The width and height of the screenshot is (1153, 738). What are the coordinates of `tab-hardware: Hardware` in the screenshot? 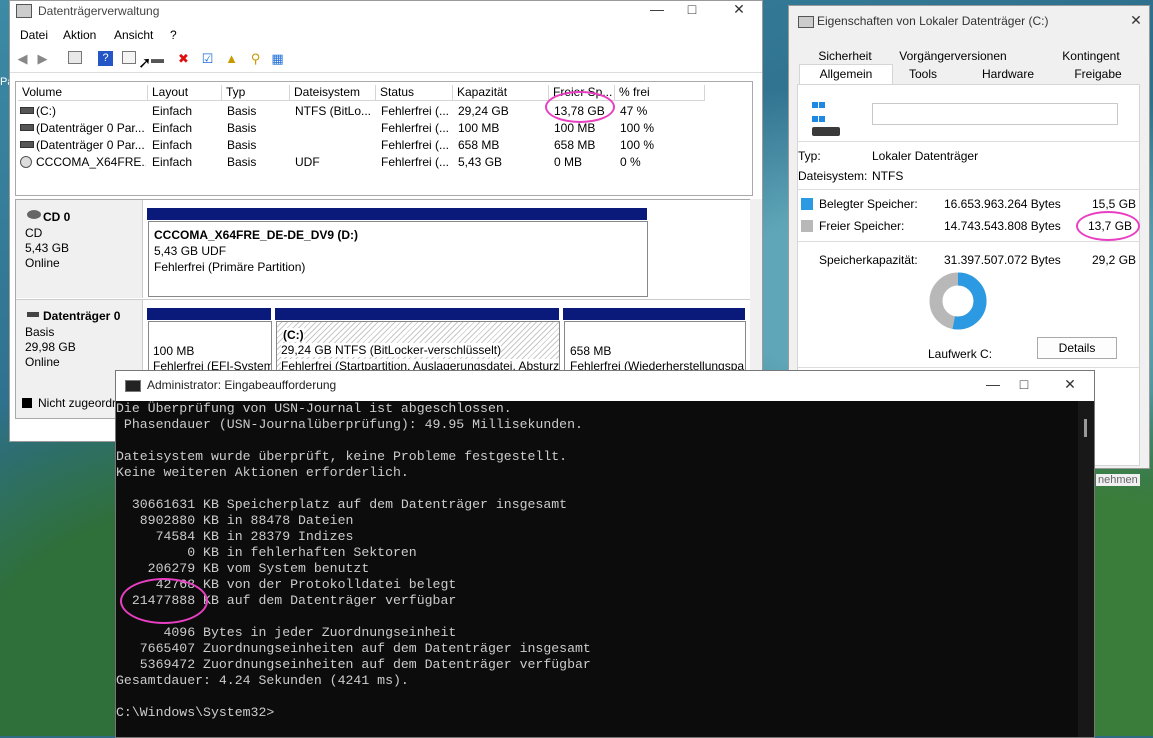 It's located at (1008, 74).